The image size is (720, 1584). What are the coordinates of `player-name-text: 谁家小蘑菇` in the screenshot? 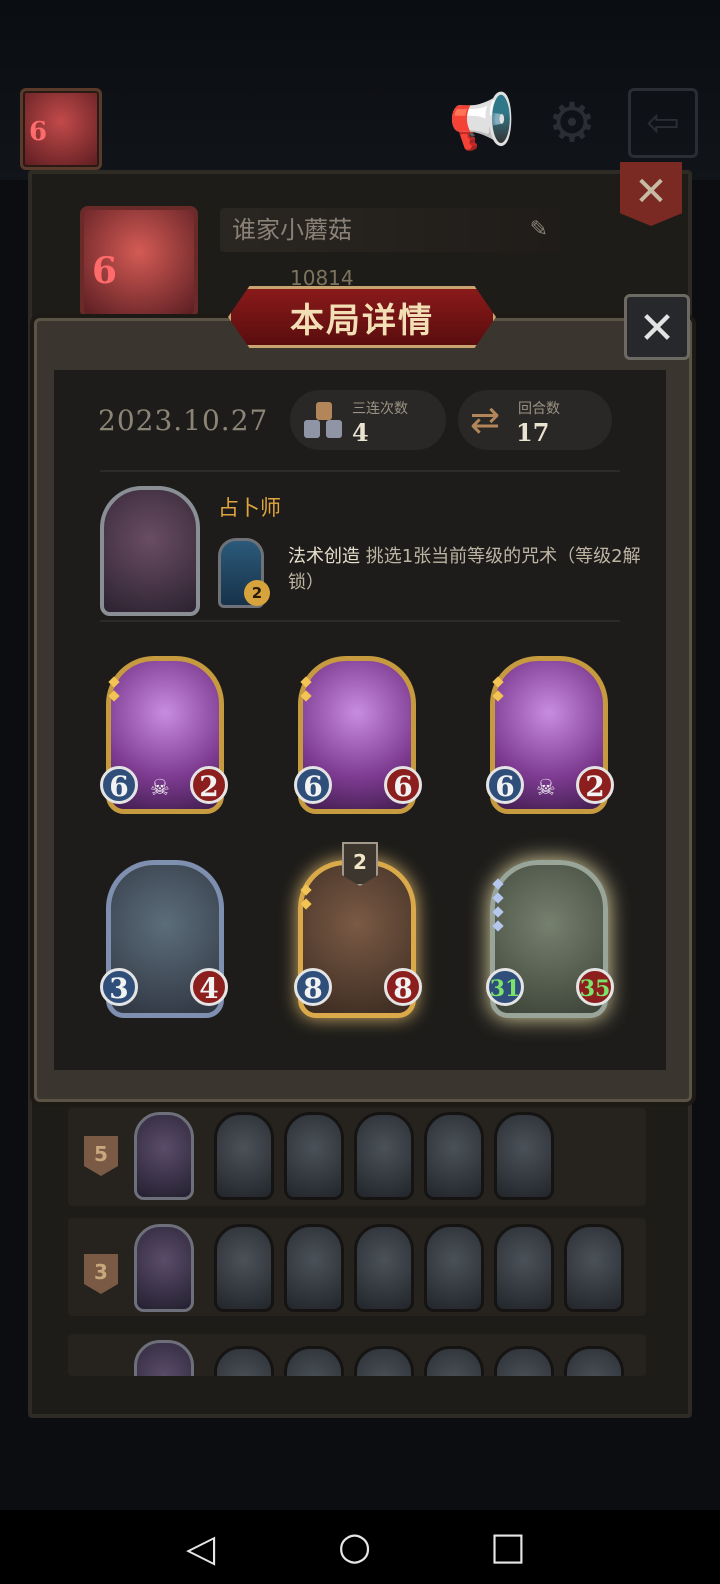 It's located at (292, 230).